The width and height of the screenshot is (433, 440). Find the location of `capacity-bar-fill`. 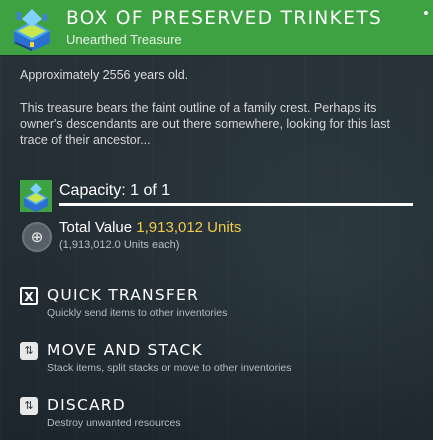

capacity-bar-fill is located at coordinates (236, 204).